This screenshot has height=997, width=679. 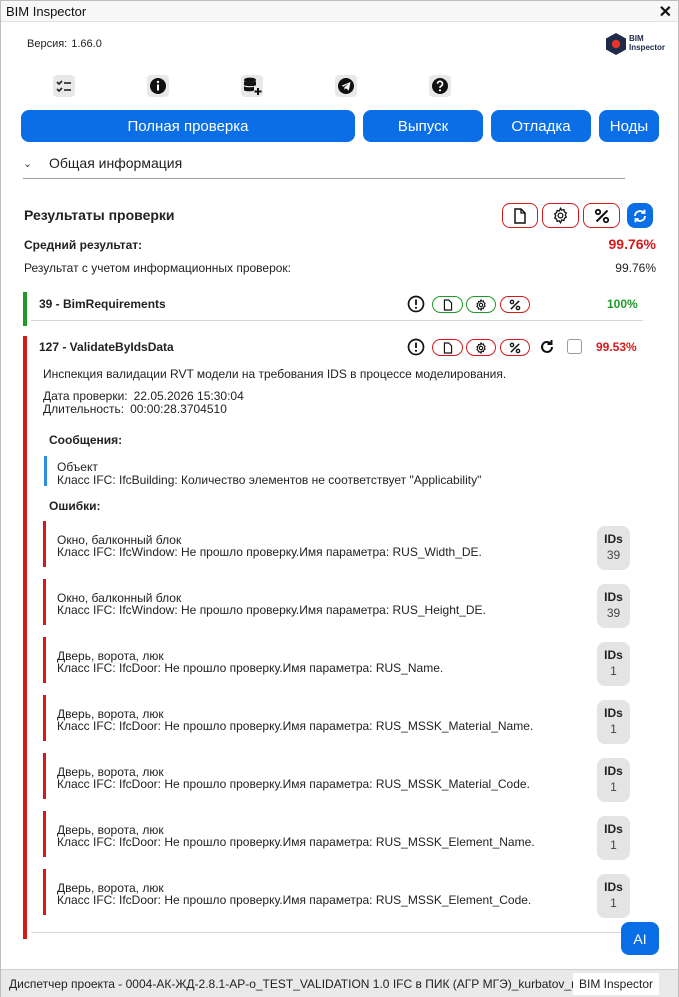 I want to click on release-button: Выпуск, so click(x=423, y=126).